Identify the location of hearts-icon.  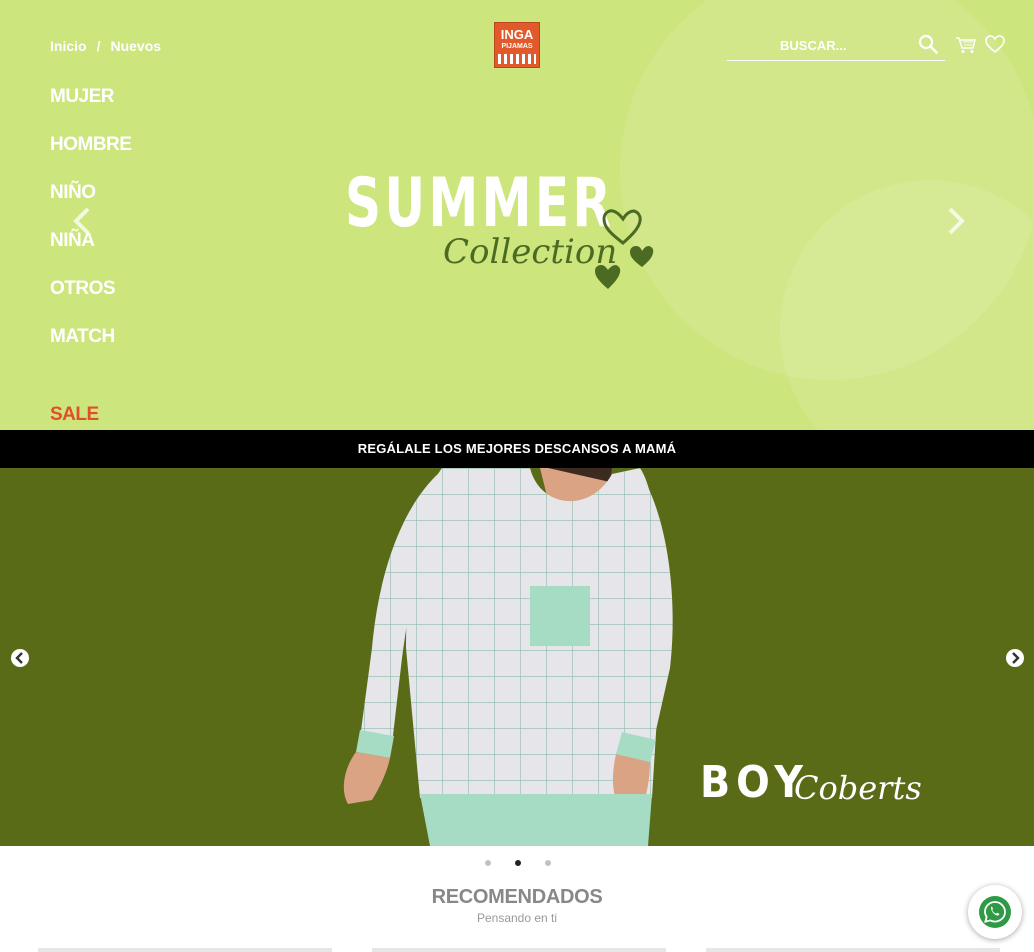
(625, 252).